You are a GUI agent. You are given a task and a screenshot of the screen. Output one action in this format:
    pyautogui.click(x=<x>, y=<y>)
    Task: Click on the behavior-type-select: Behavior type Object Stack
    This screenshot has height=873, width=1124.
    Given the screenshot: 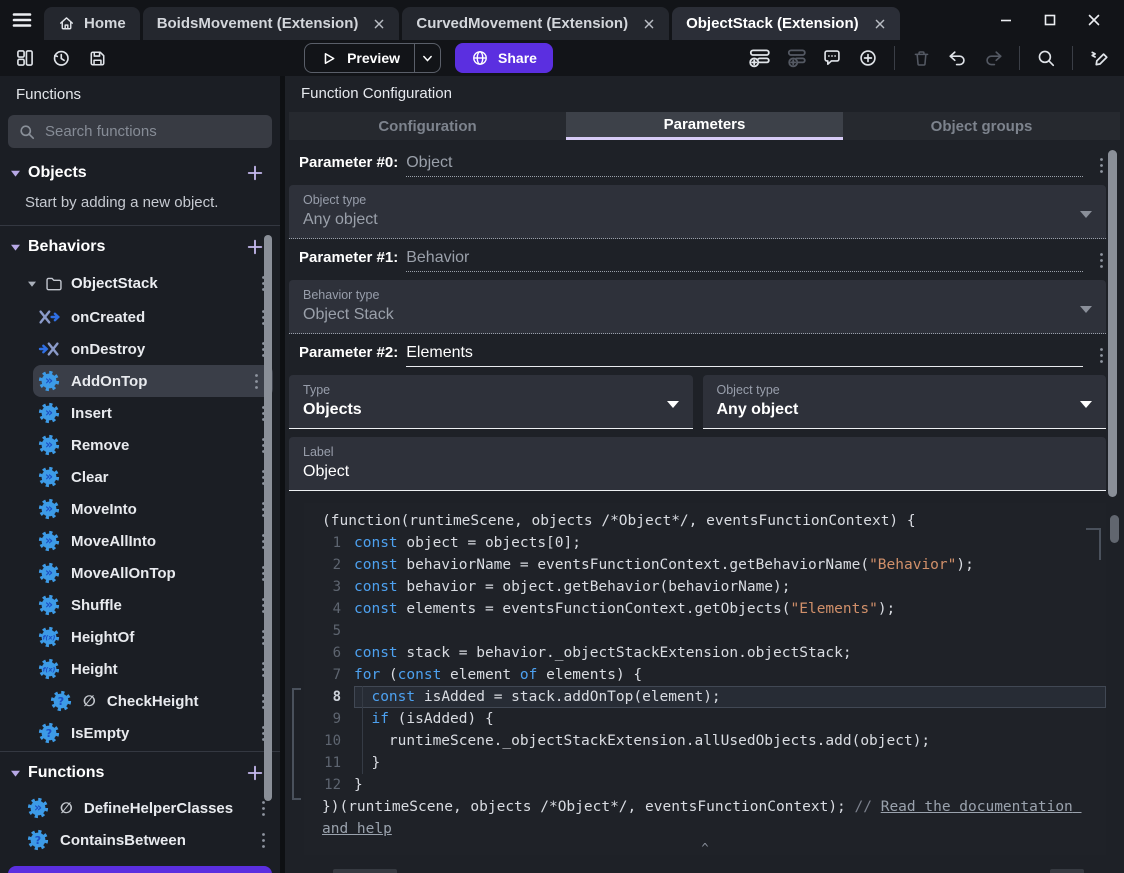 What is the action you would take?
    pyautogui.click(x=697, y=307)
    